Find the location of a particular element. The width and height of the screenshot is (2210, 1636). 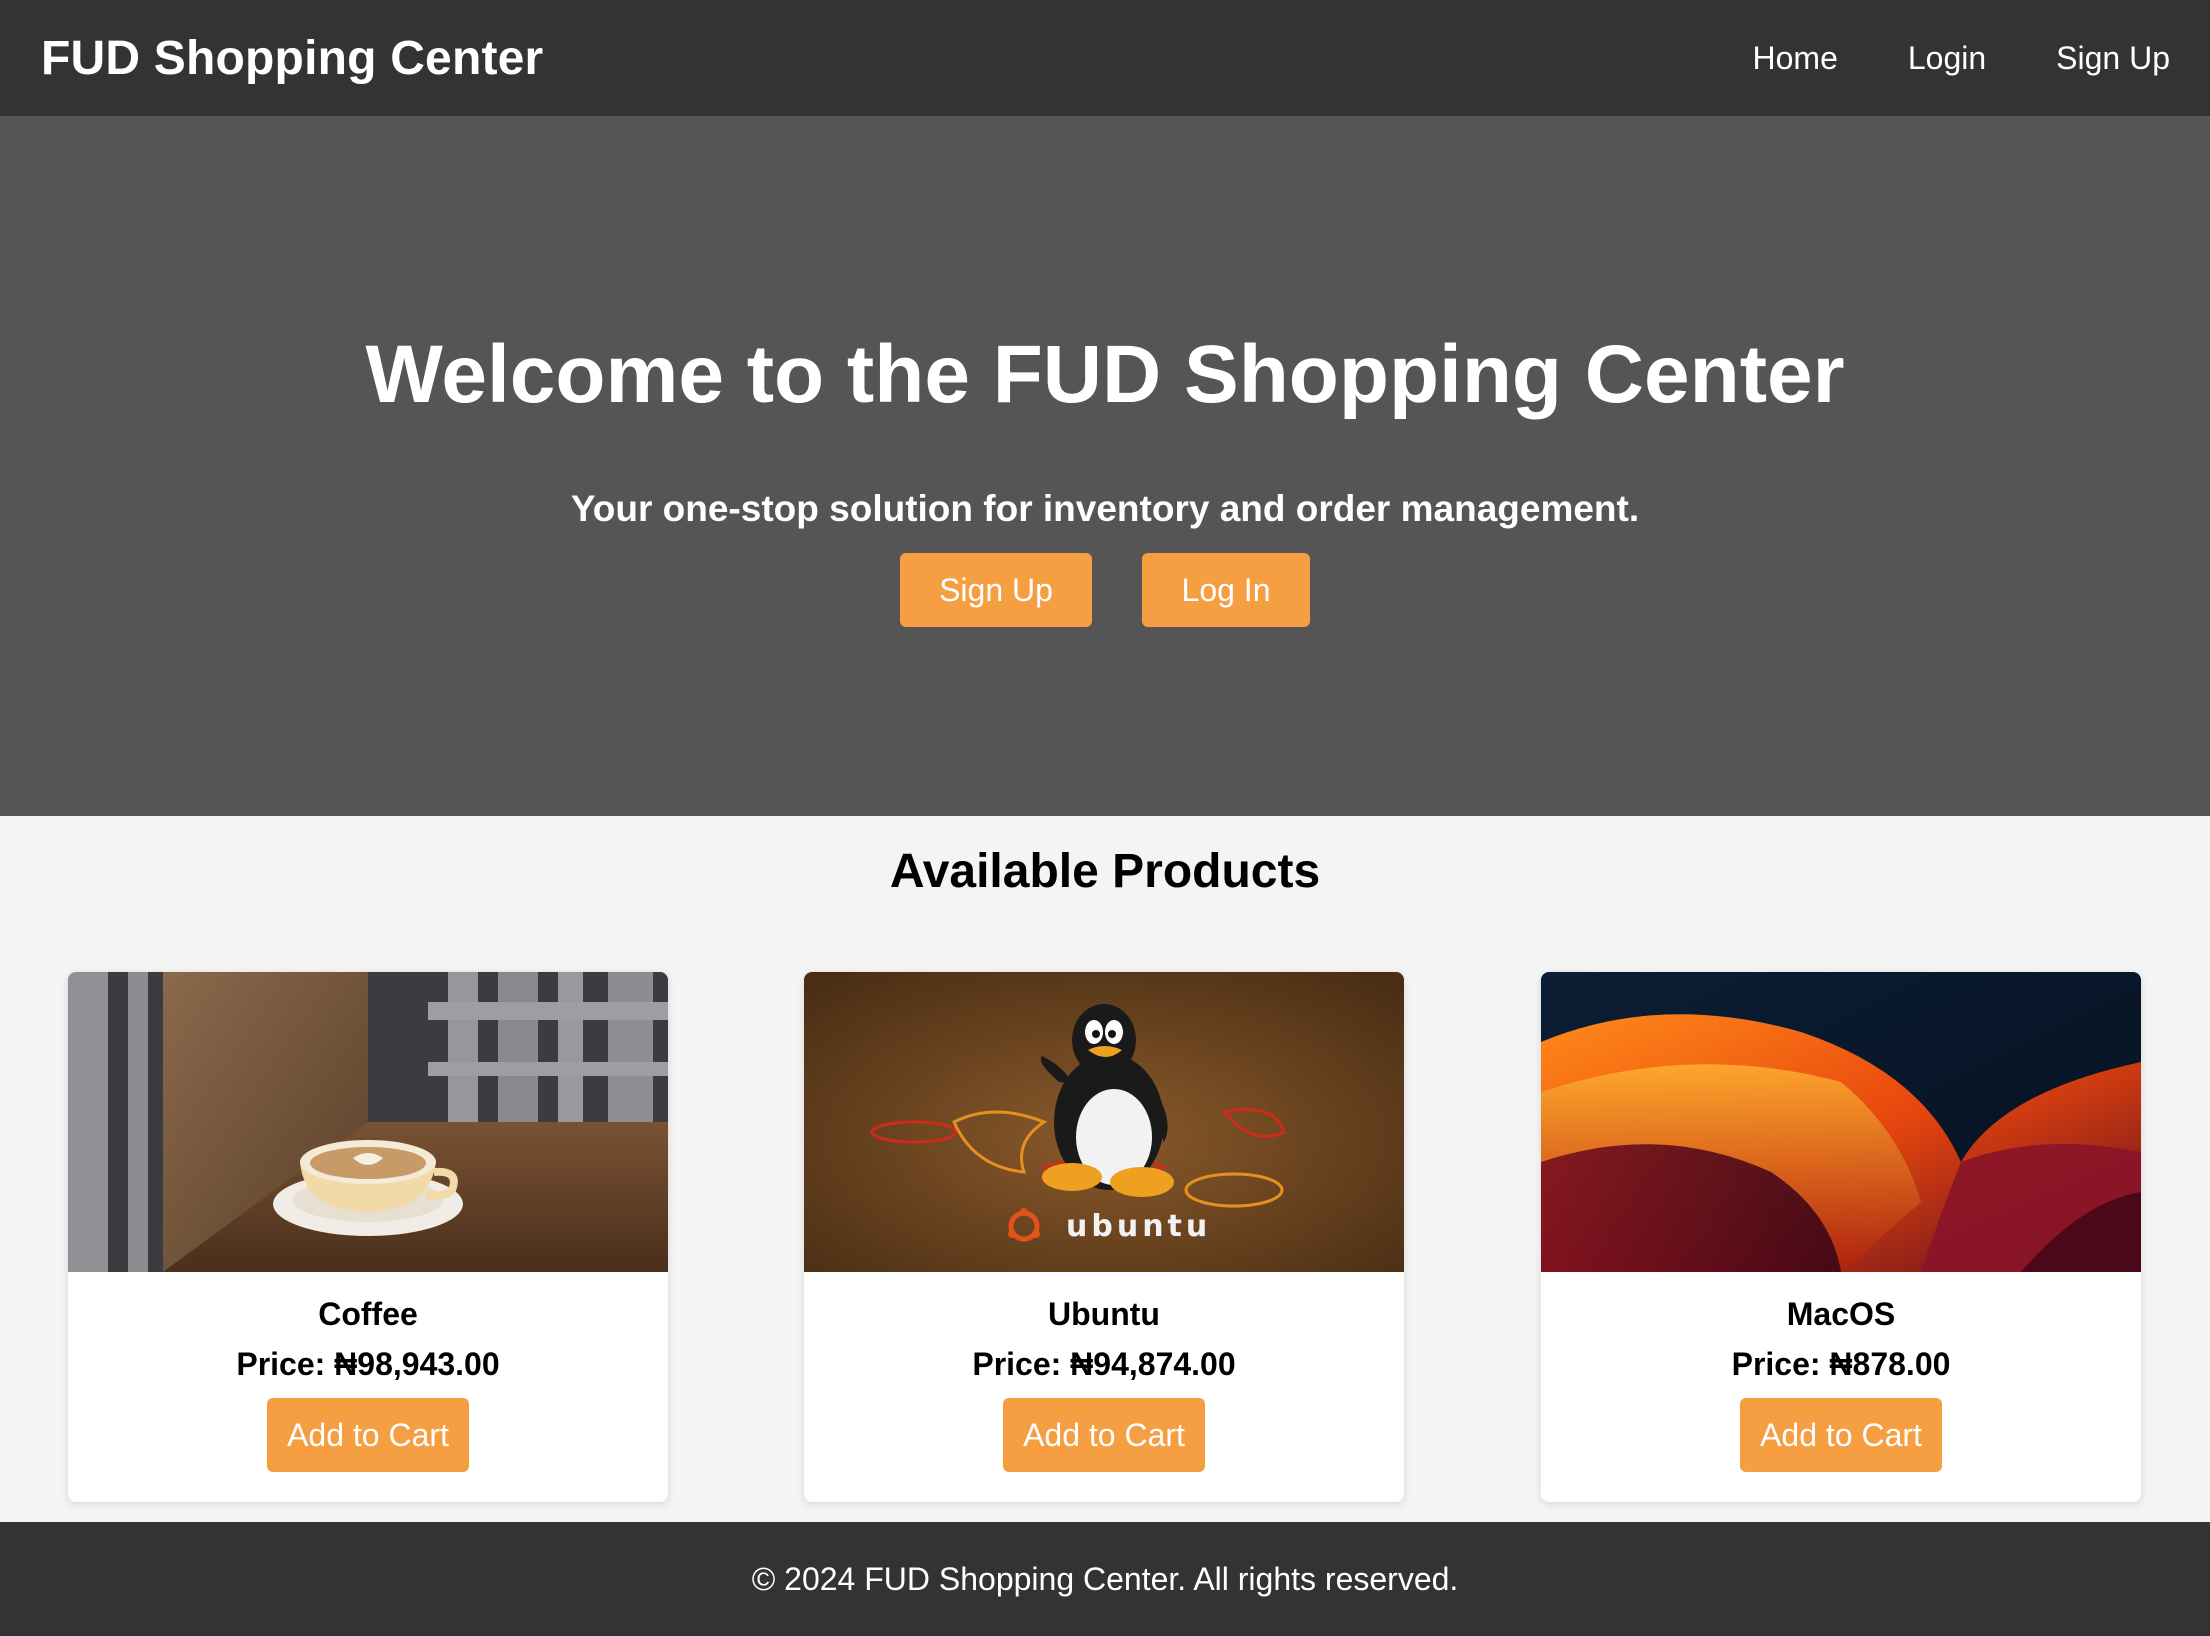

nav-home-link: Home is located at coordinates (1795, 58).